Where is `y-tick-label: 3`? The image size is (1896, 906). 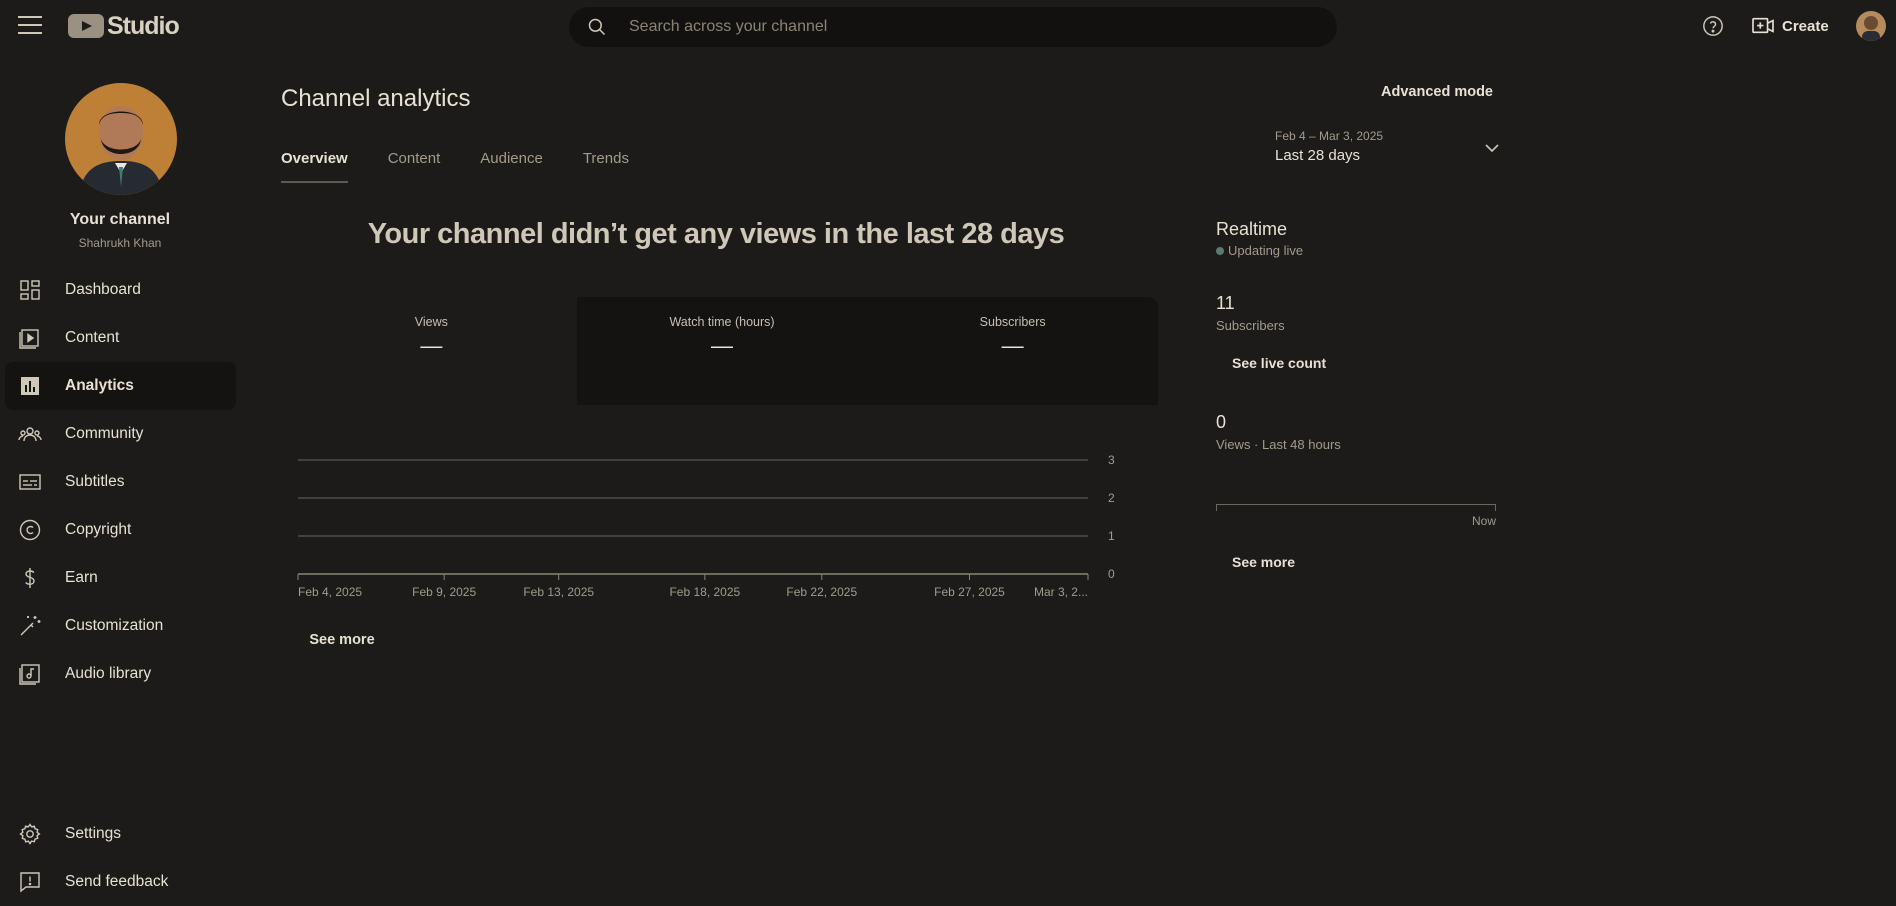
y-tick-label: 3 is located at coordinates (1111, 460).